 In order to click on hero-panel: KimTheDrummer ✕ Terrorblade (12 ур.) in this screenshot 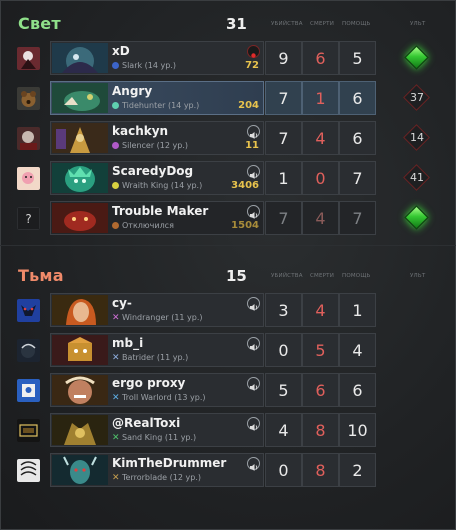, I will do `click(157, 470)`.